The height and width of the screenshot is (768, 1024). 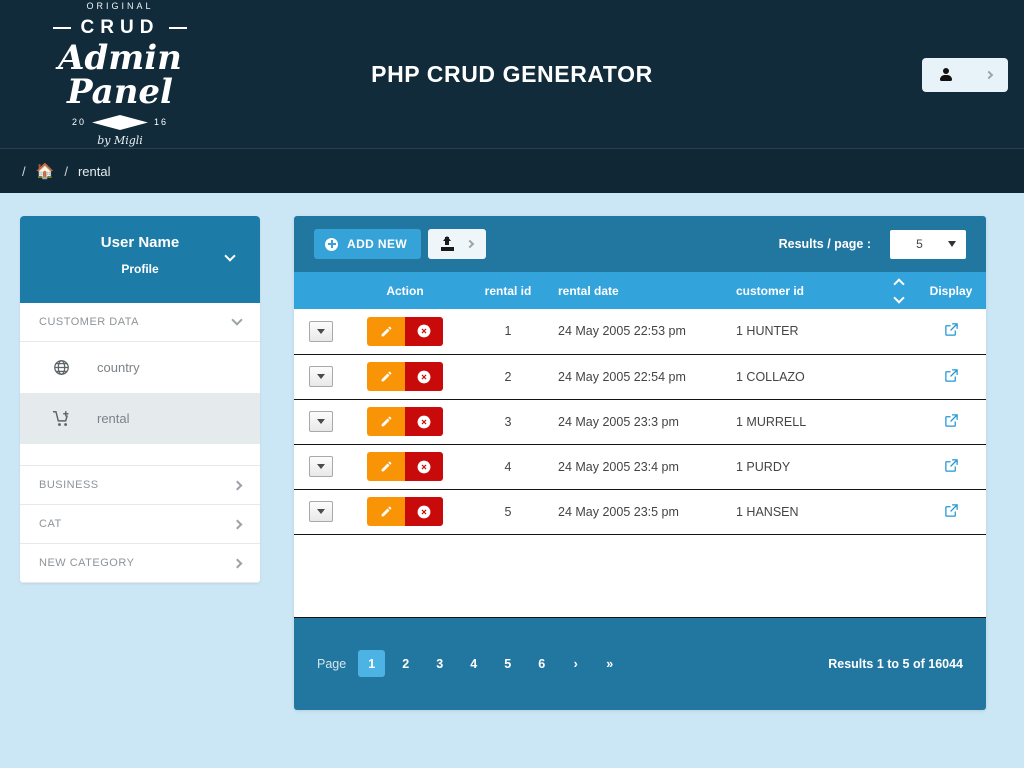 What do you see at coordinates (113, 418) in the screenshot?
I see `sidebar-item-label: rental` at bounding box center [113, 418].